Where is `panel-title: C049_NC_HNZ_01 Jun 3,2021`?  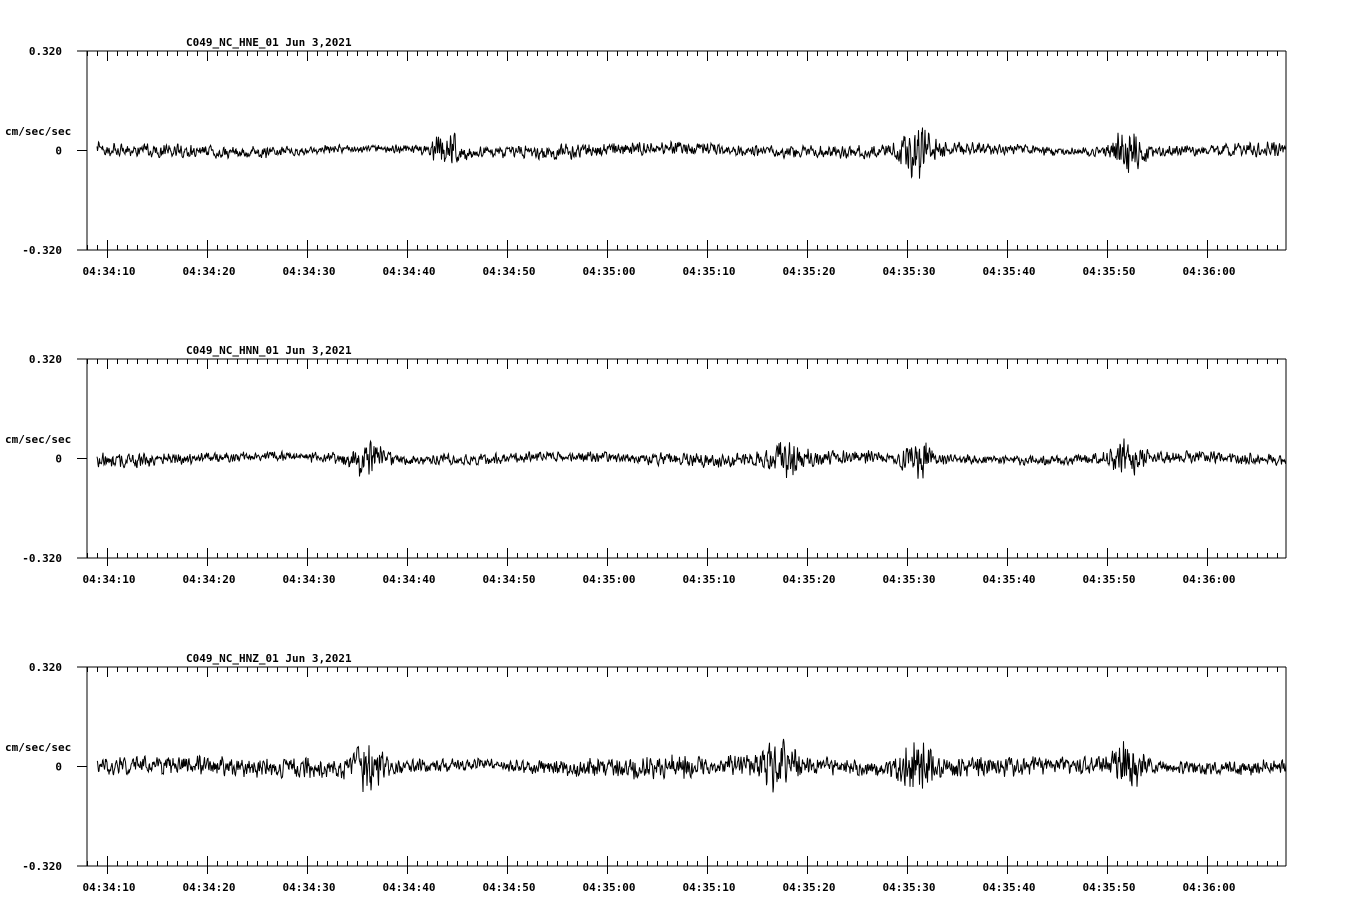 panel-title: C049_NC_HNZ_01 Jun 3,2021 is located at coordinates (269, 658).